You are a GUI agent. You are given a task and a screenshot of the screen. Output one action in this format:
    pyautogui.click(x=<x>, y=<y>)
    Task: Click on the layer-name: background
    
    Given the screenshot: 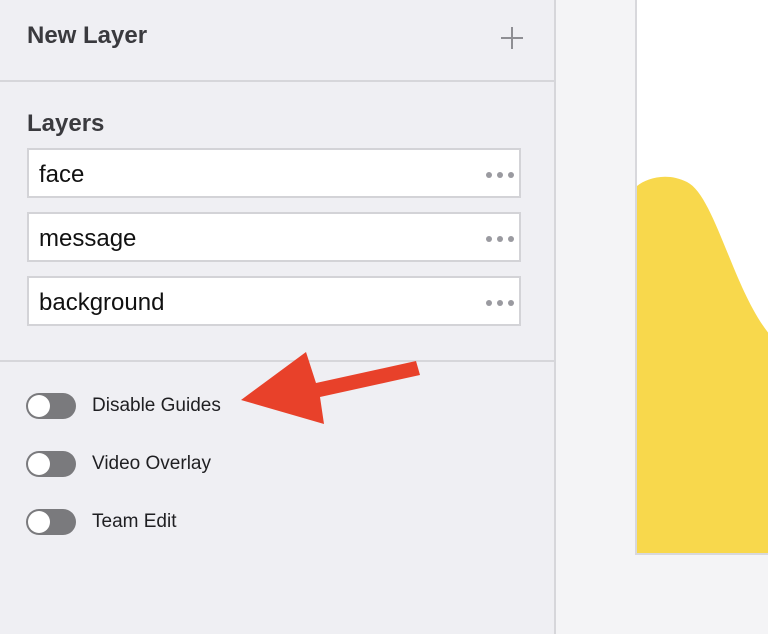 What is the action you would take?
    pyautogui.click(x=102, y=302)
    